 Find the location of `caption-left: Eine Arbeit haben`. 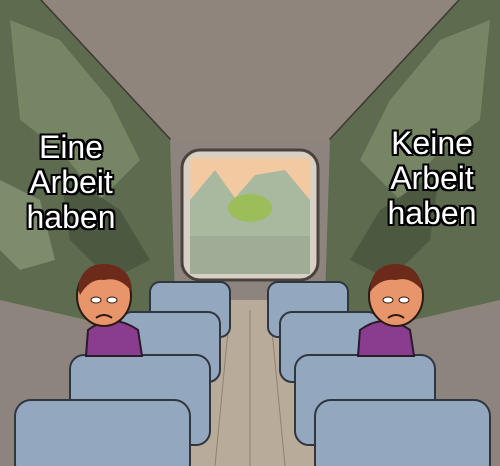

caption-left: Eine Arbeit haben is located at coordinates (71, 182).